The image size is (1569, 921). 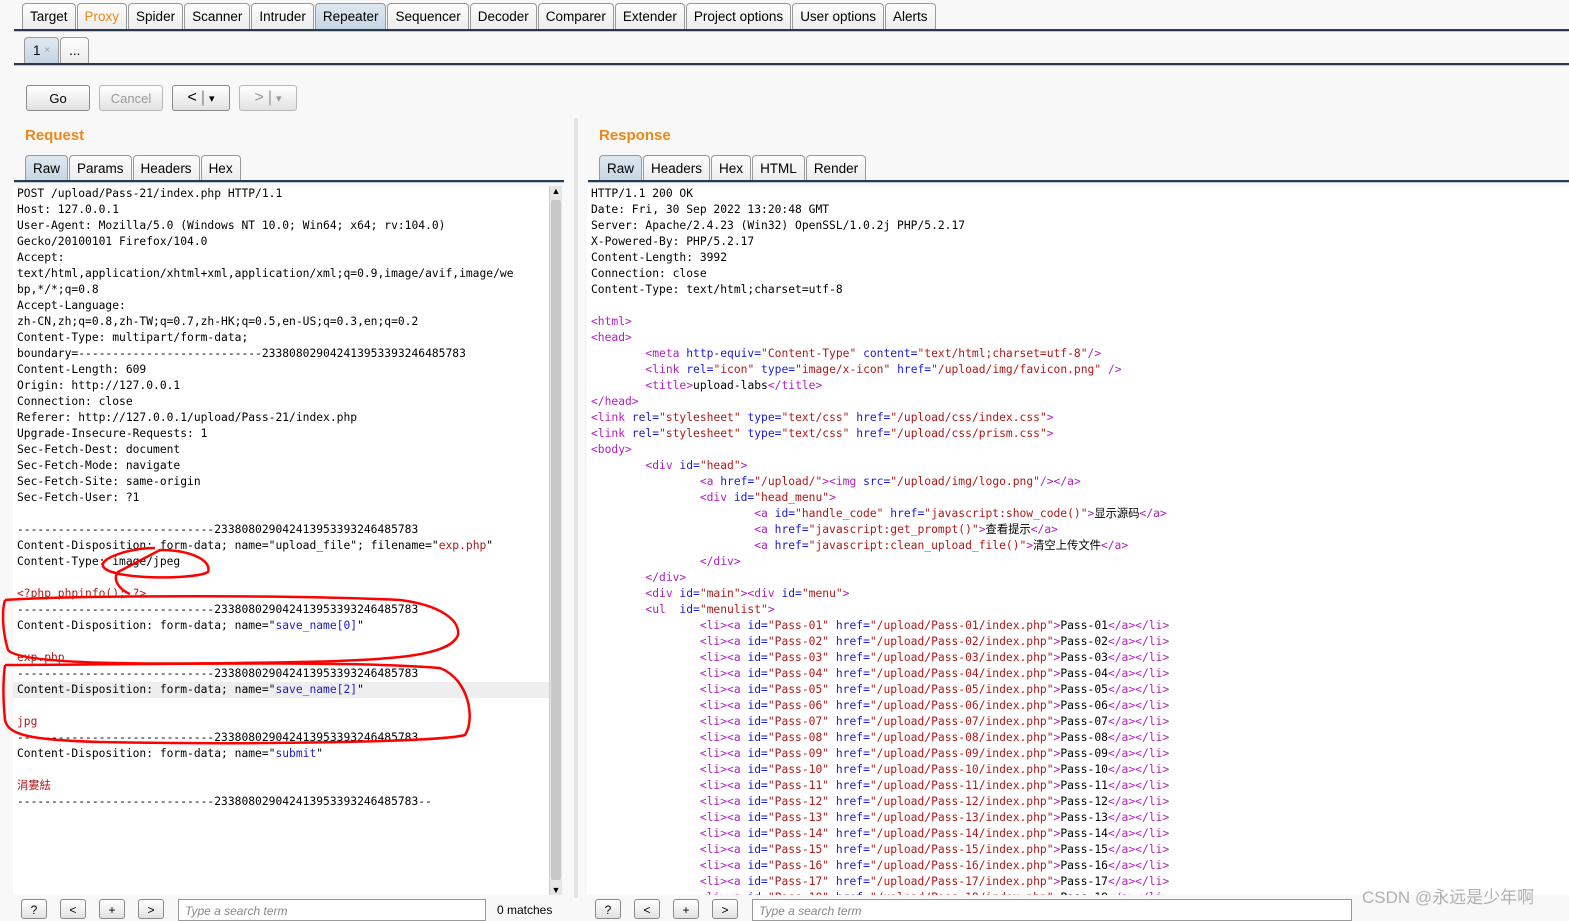 I want to click on code-token: Pass-03, so click(x=1084, y=657).